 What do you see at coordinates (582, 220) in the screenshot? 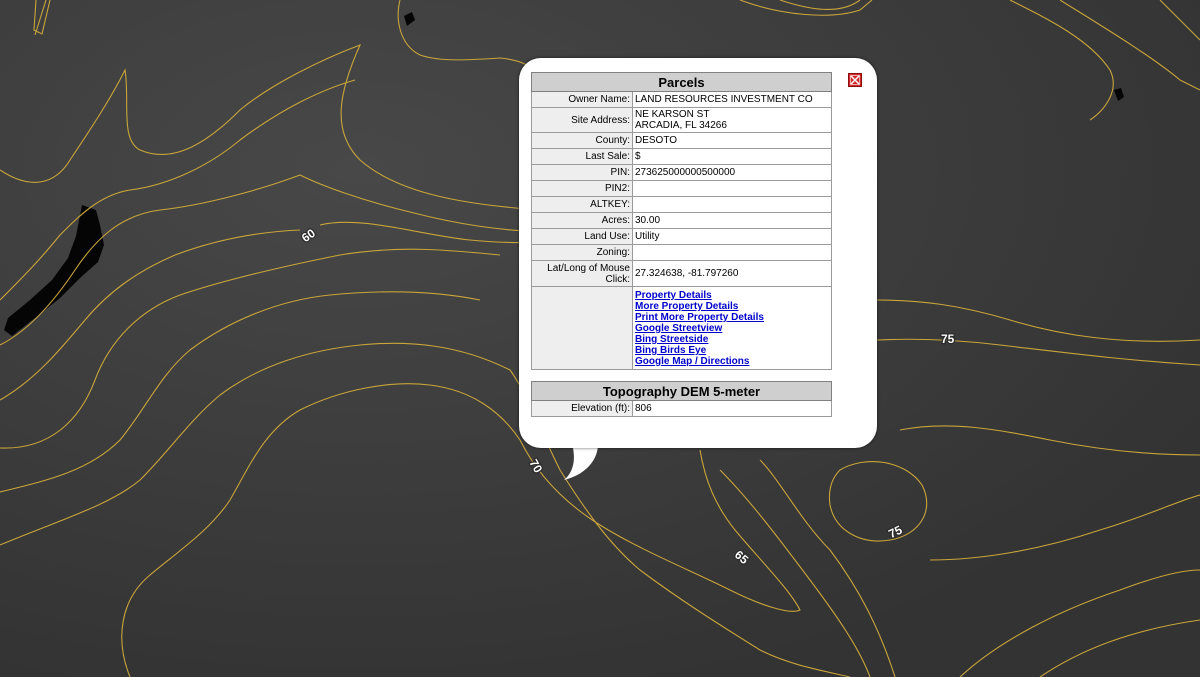
I see `field-label: Acres:` at bounding box center [582, 220].